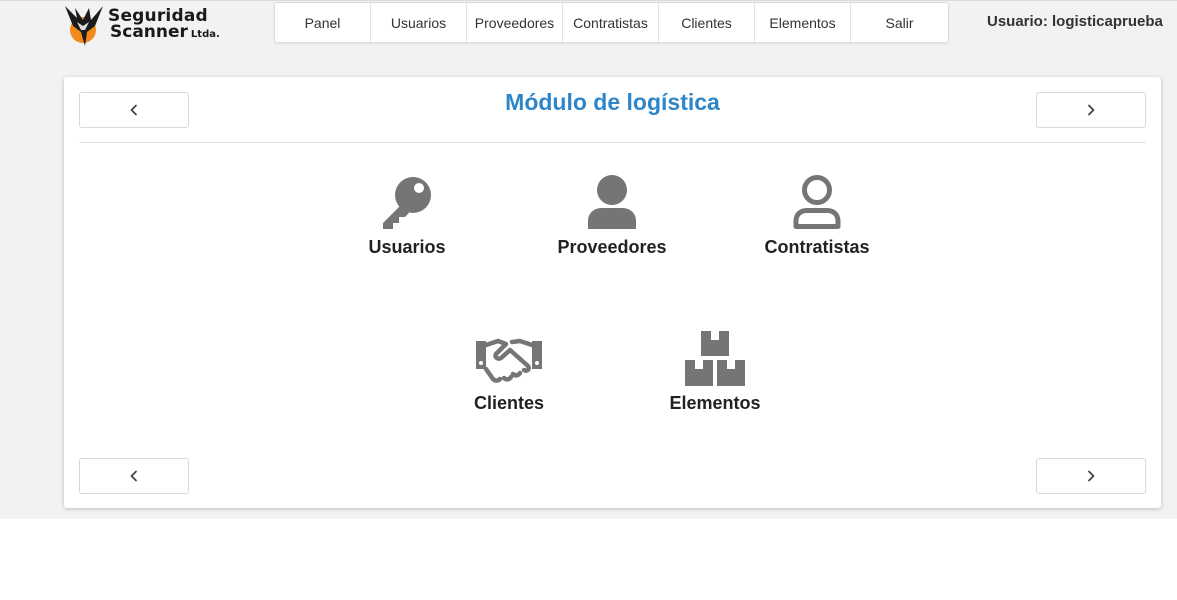 This screenshot has height=600, width=1177. Describe the element at coordinates (899, 22) in the screenshot. I see `nav-item-salir: Salir` at that location.